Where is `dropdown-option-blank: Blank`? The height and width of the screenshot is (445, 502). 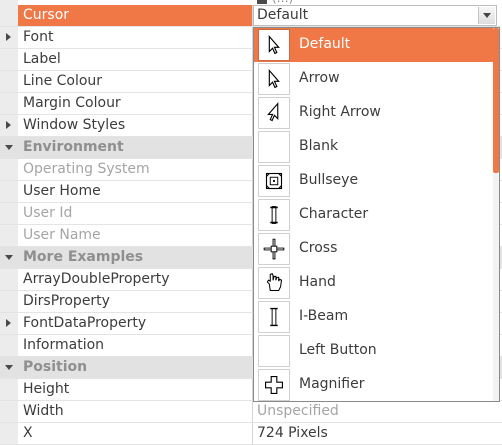 dropdown-option-blank: Blank is located at coordinates (374, 147).